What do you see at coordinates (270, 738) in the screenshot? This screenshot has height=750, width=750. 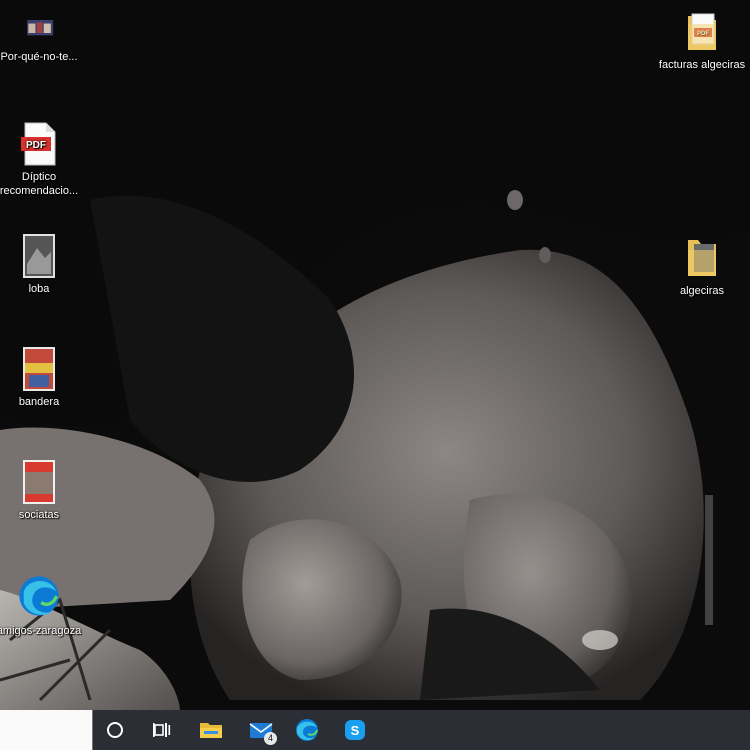 I see `mail-unread-badge: 4` at bounding box center [270, 738].